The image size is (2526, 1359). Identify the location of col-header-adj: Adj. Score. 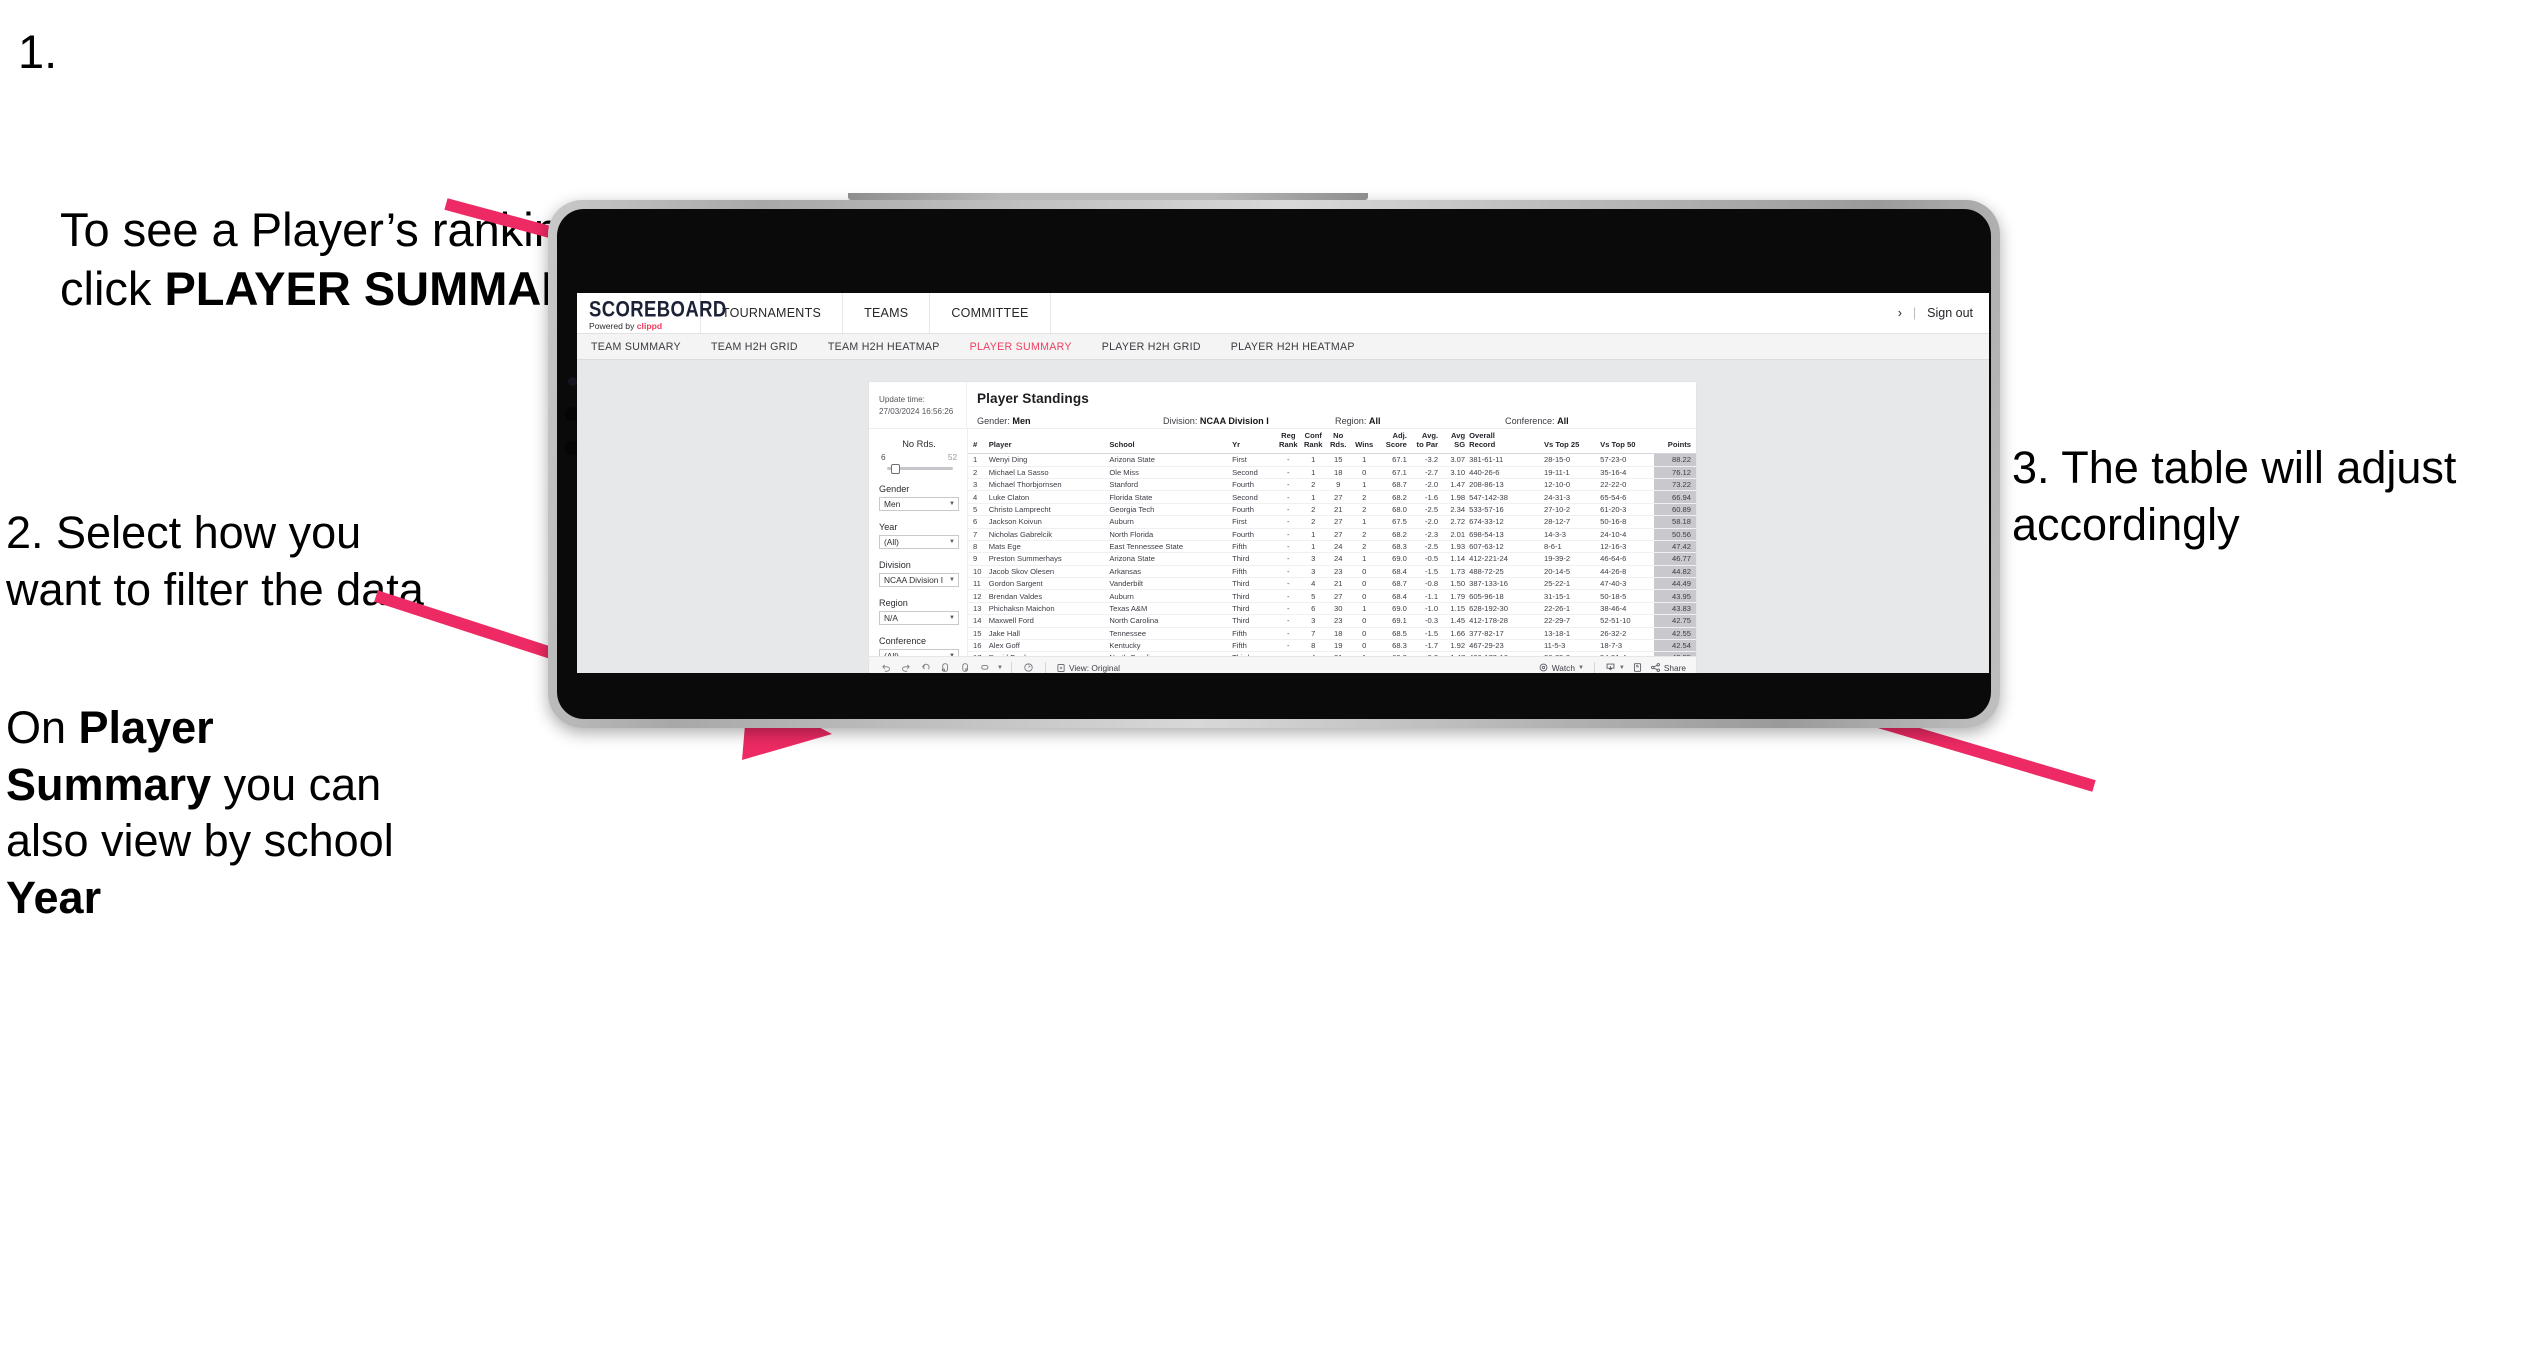
(1393, 442).